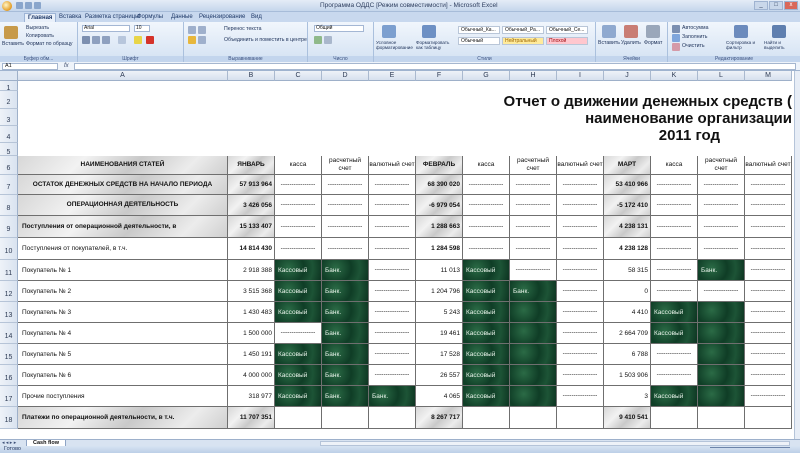 The image size is (800, 453). Describe the element at coordinates (580, 396) in the screenshot. I see `cell-i17: ----------------` at that location.